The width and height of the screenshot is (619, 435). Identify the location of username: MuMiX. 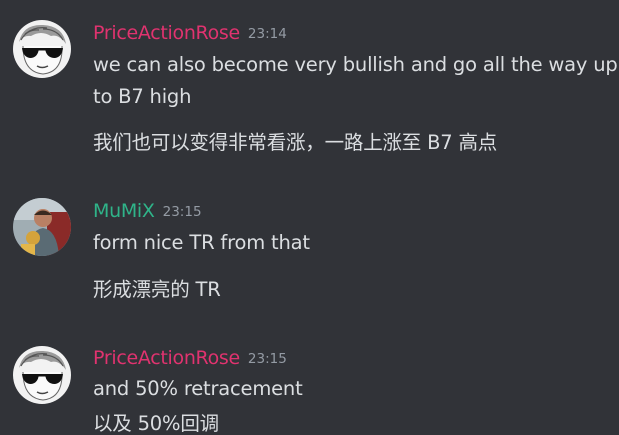
(124, 211).